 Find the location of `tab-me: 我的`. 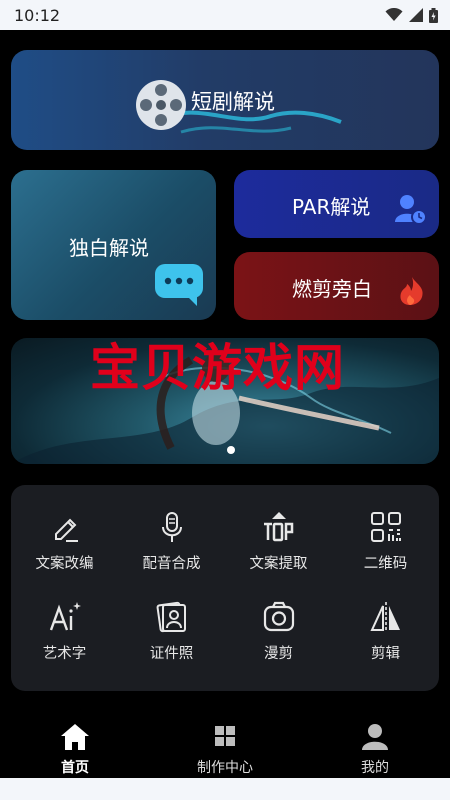

tab-me: 我的 is located at coordinates (375, 750).